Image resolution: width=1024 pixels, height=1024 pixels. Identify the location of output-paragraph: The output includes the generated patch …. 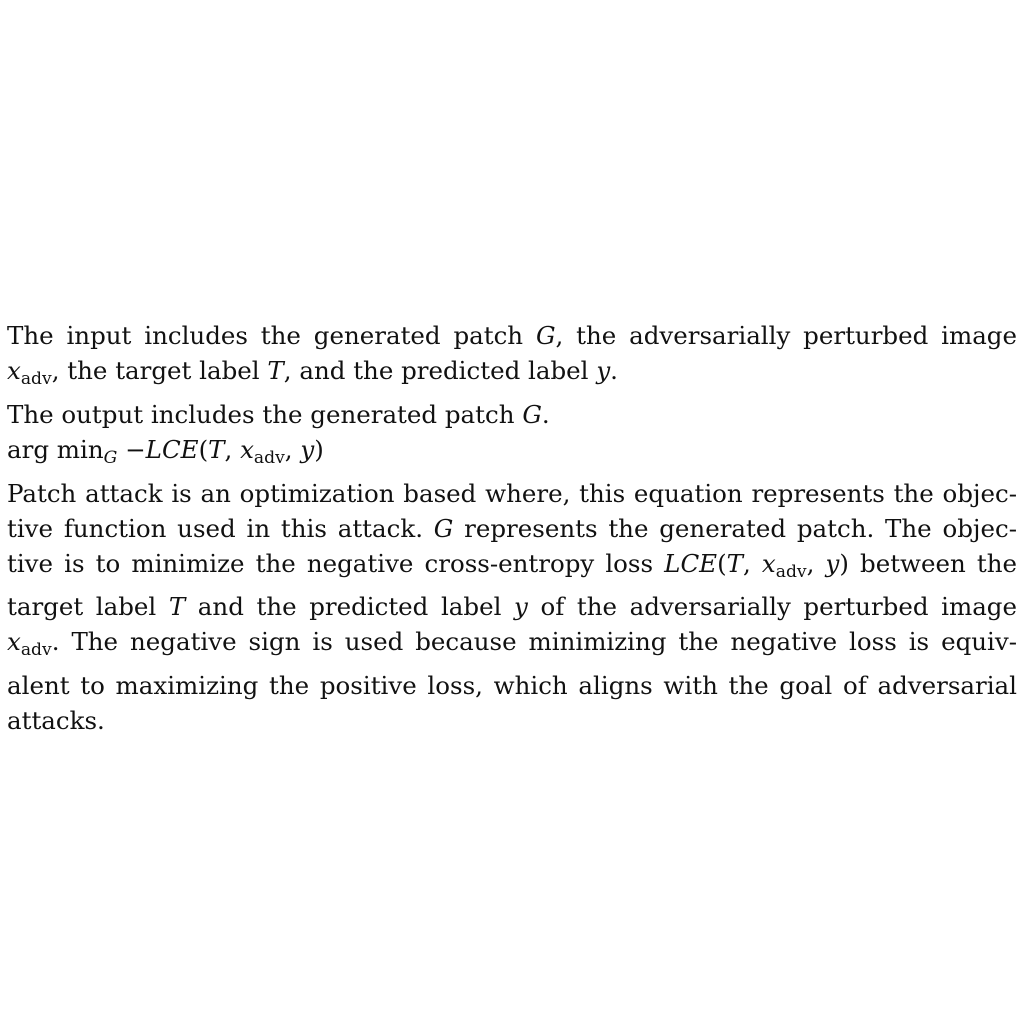
(512, 414).